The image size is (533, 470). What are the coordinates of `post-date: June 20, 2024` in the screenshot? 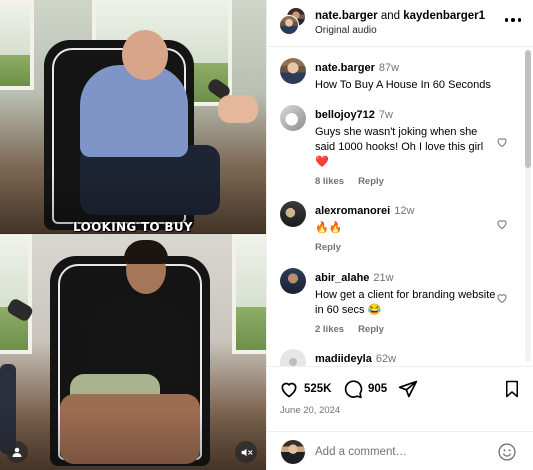 It's located at (310, 410).